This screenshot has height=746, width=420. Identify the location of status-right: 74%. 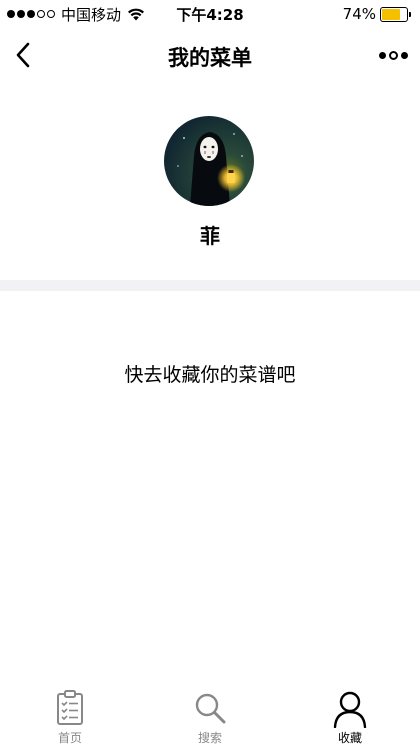
(377, 14).